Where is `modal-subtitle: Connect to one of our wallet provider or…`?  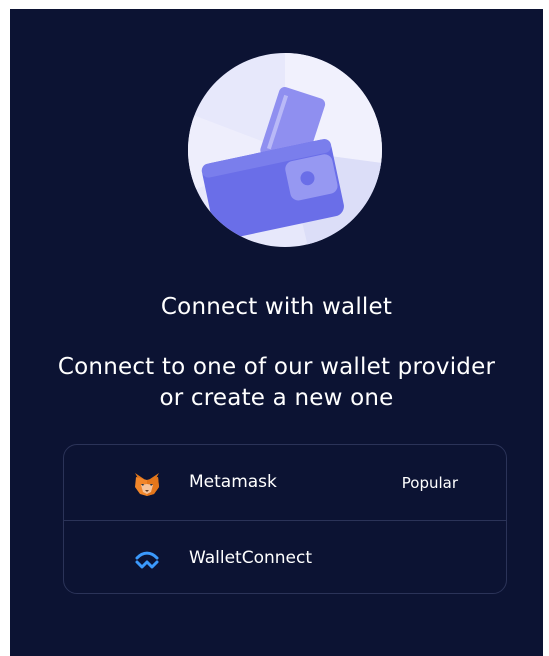
modal-subtitle: Connect to one of our wallet provider or… is located at coordinates (276, 383).